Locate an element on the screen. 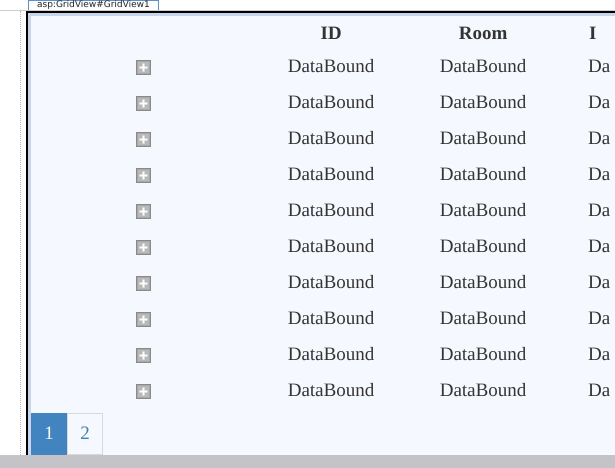 This screenshot has width=615, height=468. control-tag: asp:GridView#GridView1 is located at coordinates (93, 5).